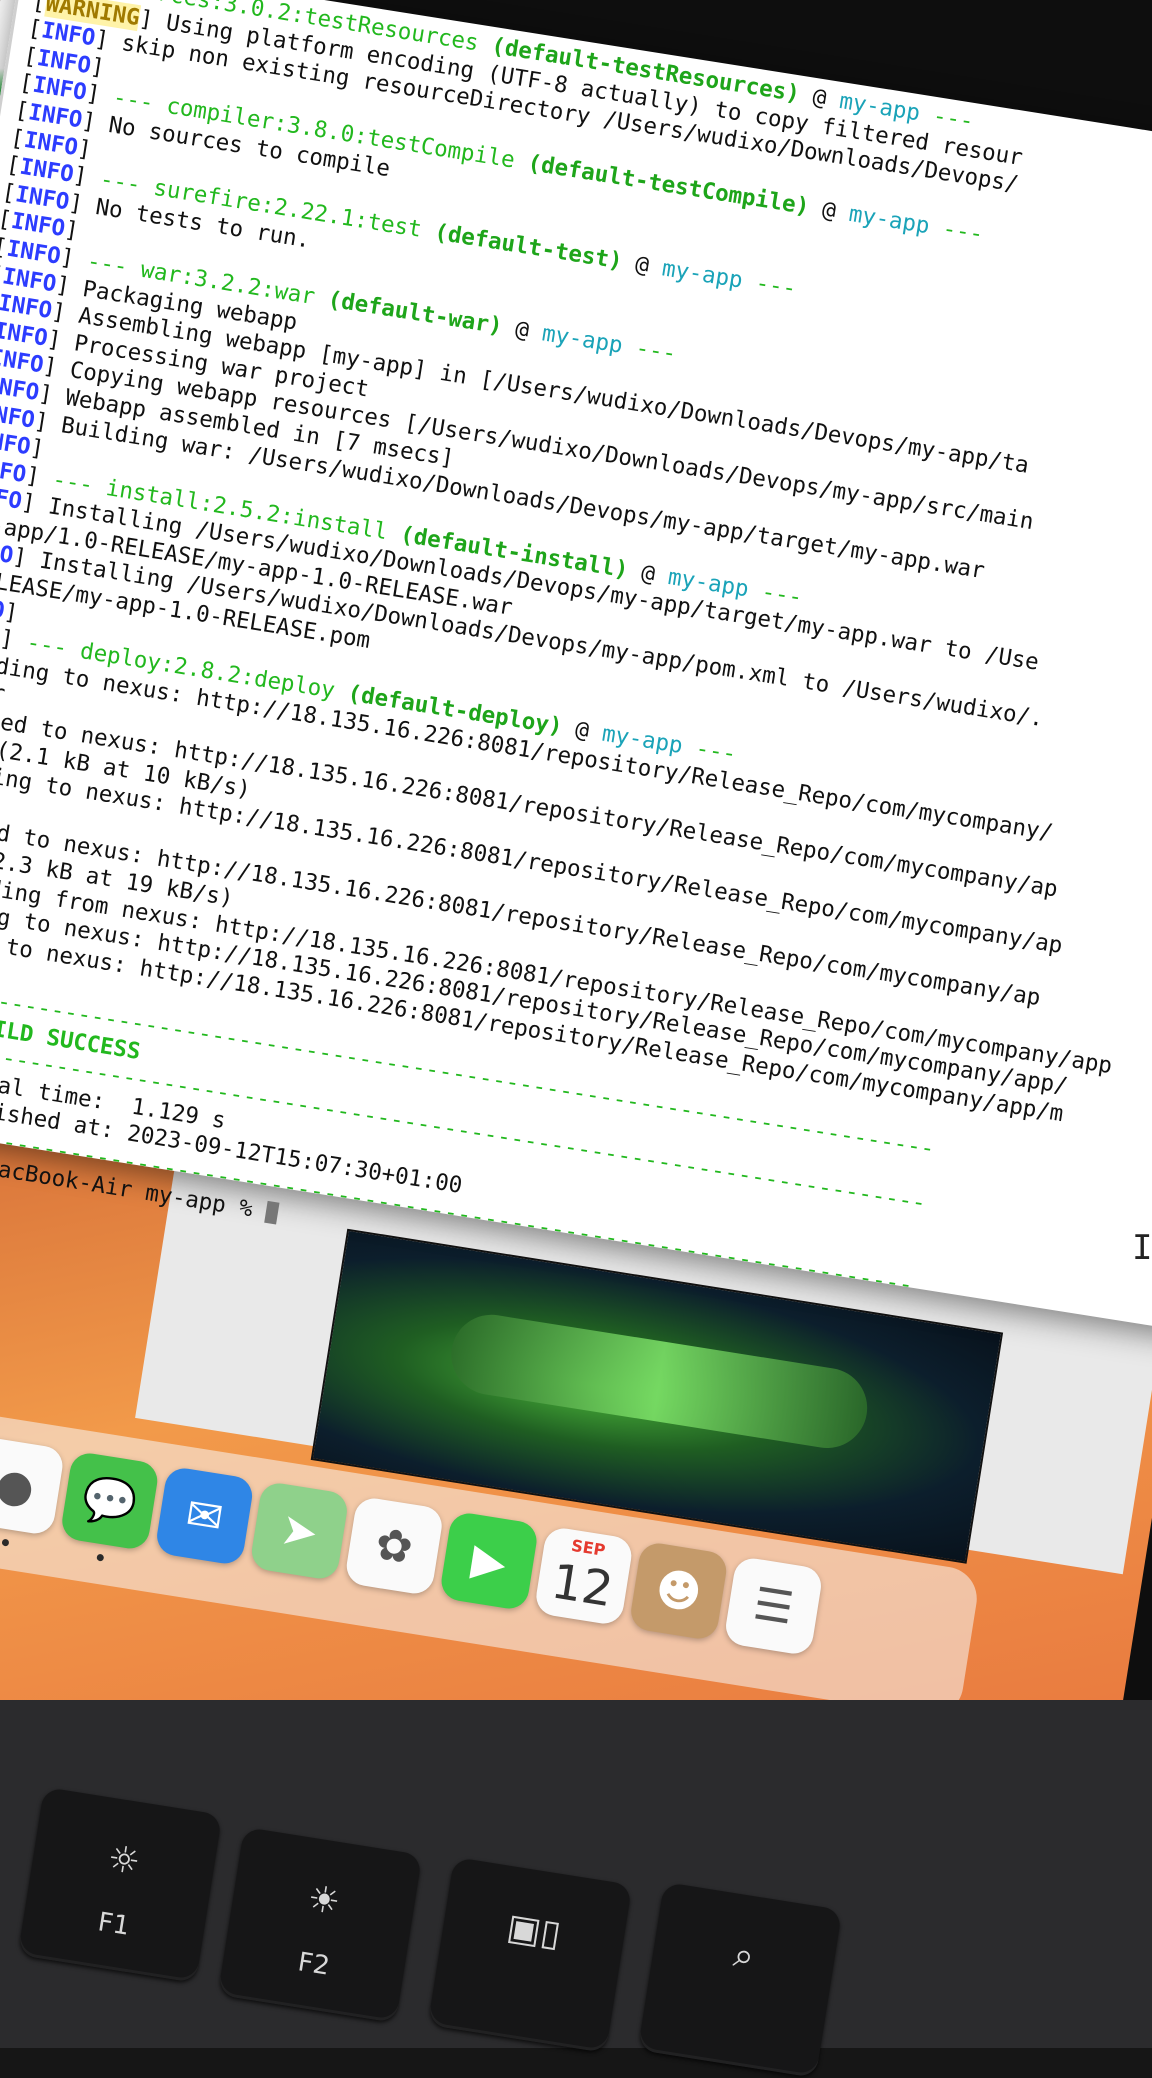 The image size is (1152, 2078). Describe the element at coordinates (314, 1965) in the screenshot. I see `key-label: F2` at that location.